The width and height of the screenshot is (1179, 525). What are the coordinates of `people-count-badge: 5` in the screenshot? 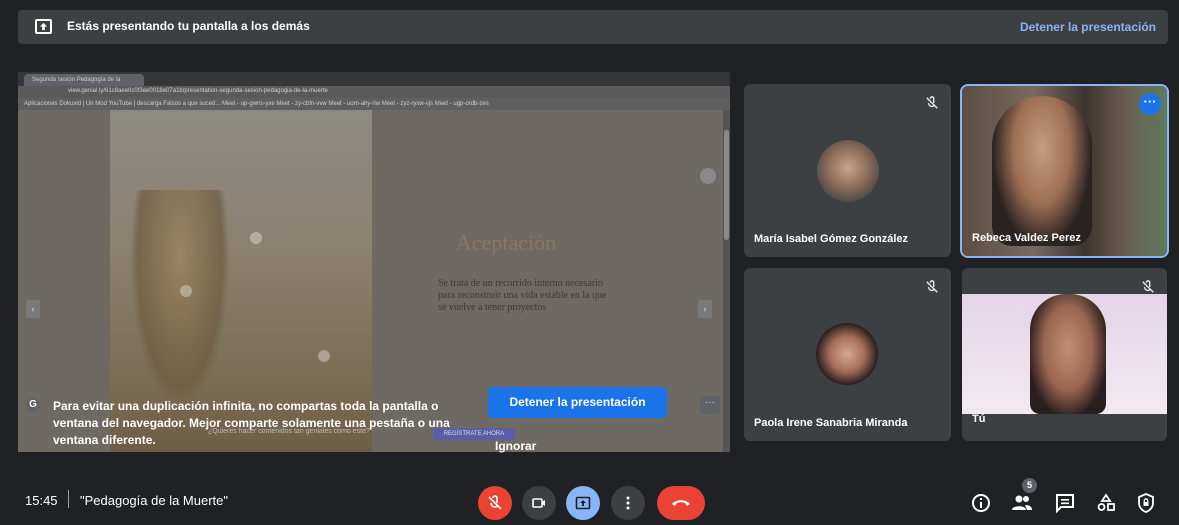 It's located at (1029, 485).